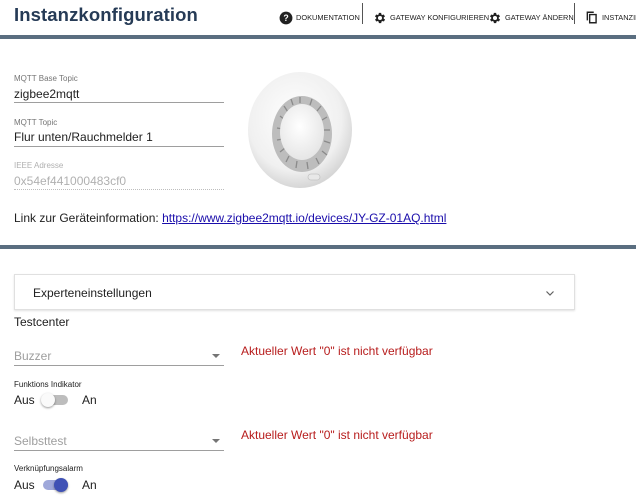  I want to click on change-gateway-label: GATEWAY ÄNDERN, so click(539, 17).